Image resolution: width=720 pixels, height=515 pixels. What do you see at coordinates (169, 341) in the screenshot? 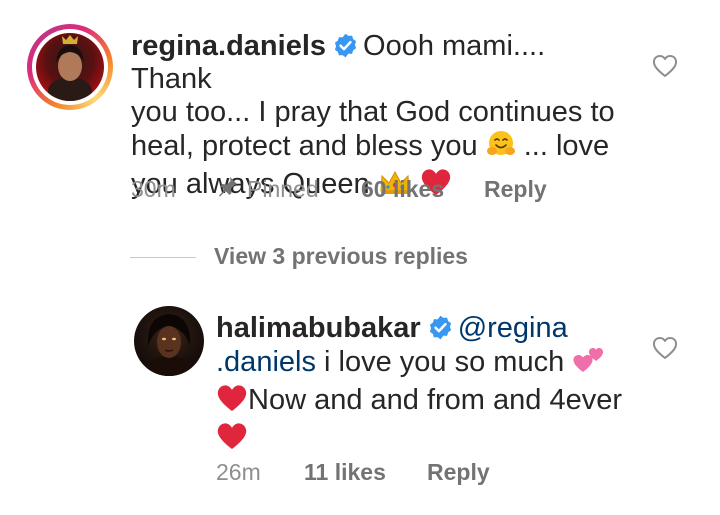
I see `avatar-halima` at bounding box center [169, 341].